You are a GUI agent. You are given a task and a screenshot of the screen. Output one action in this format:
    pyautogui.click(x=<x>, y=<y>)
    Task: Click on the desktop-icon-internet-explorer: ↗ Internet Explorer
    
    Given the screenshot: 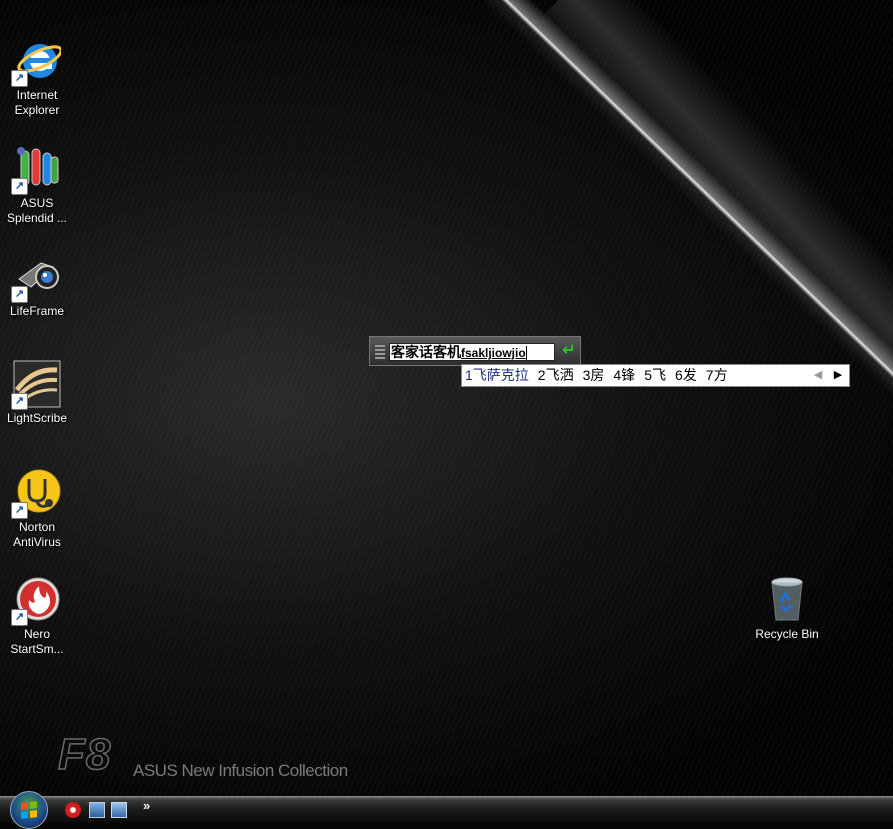 What is the action you would take?
    pyautogui.click(x=37, y=77)
    